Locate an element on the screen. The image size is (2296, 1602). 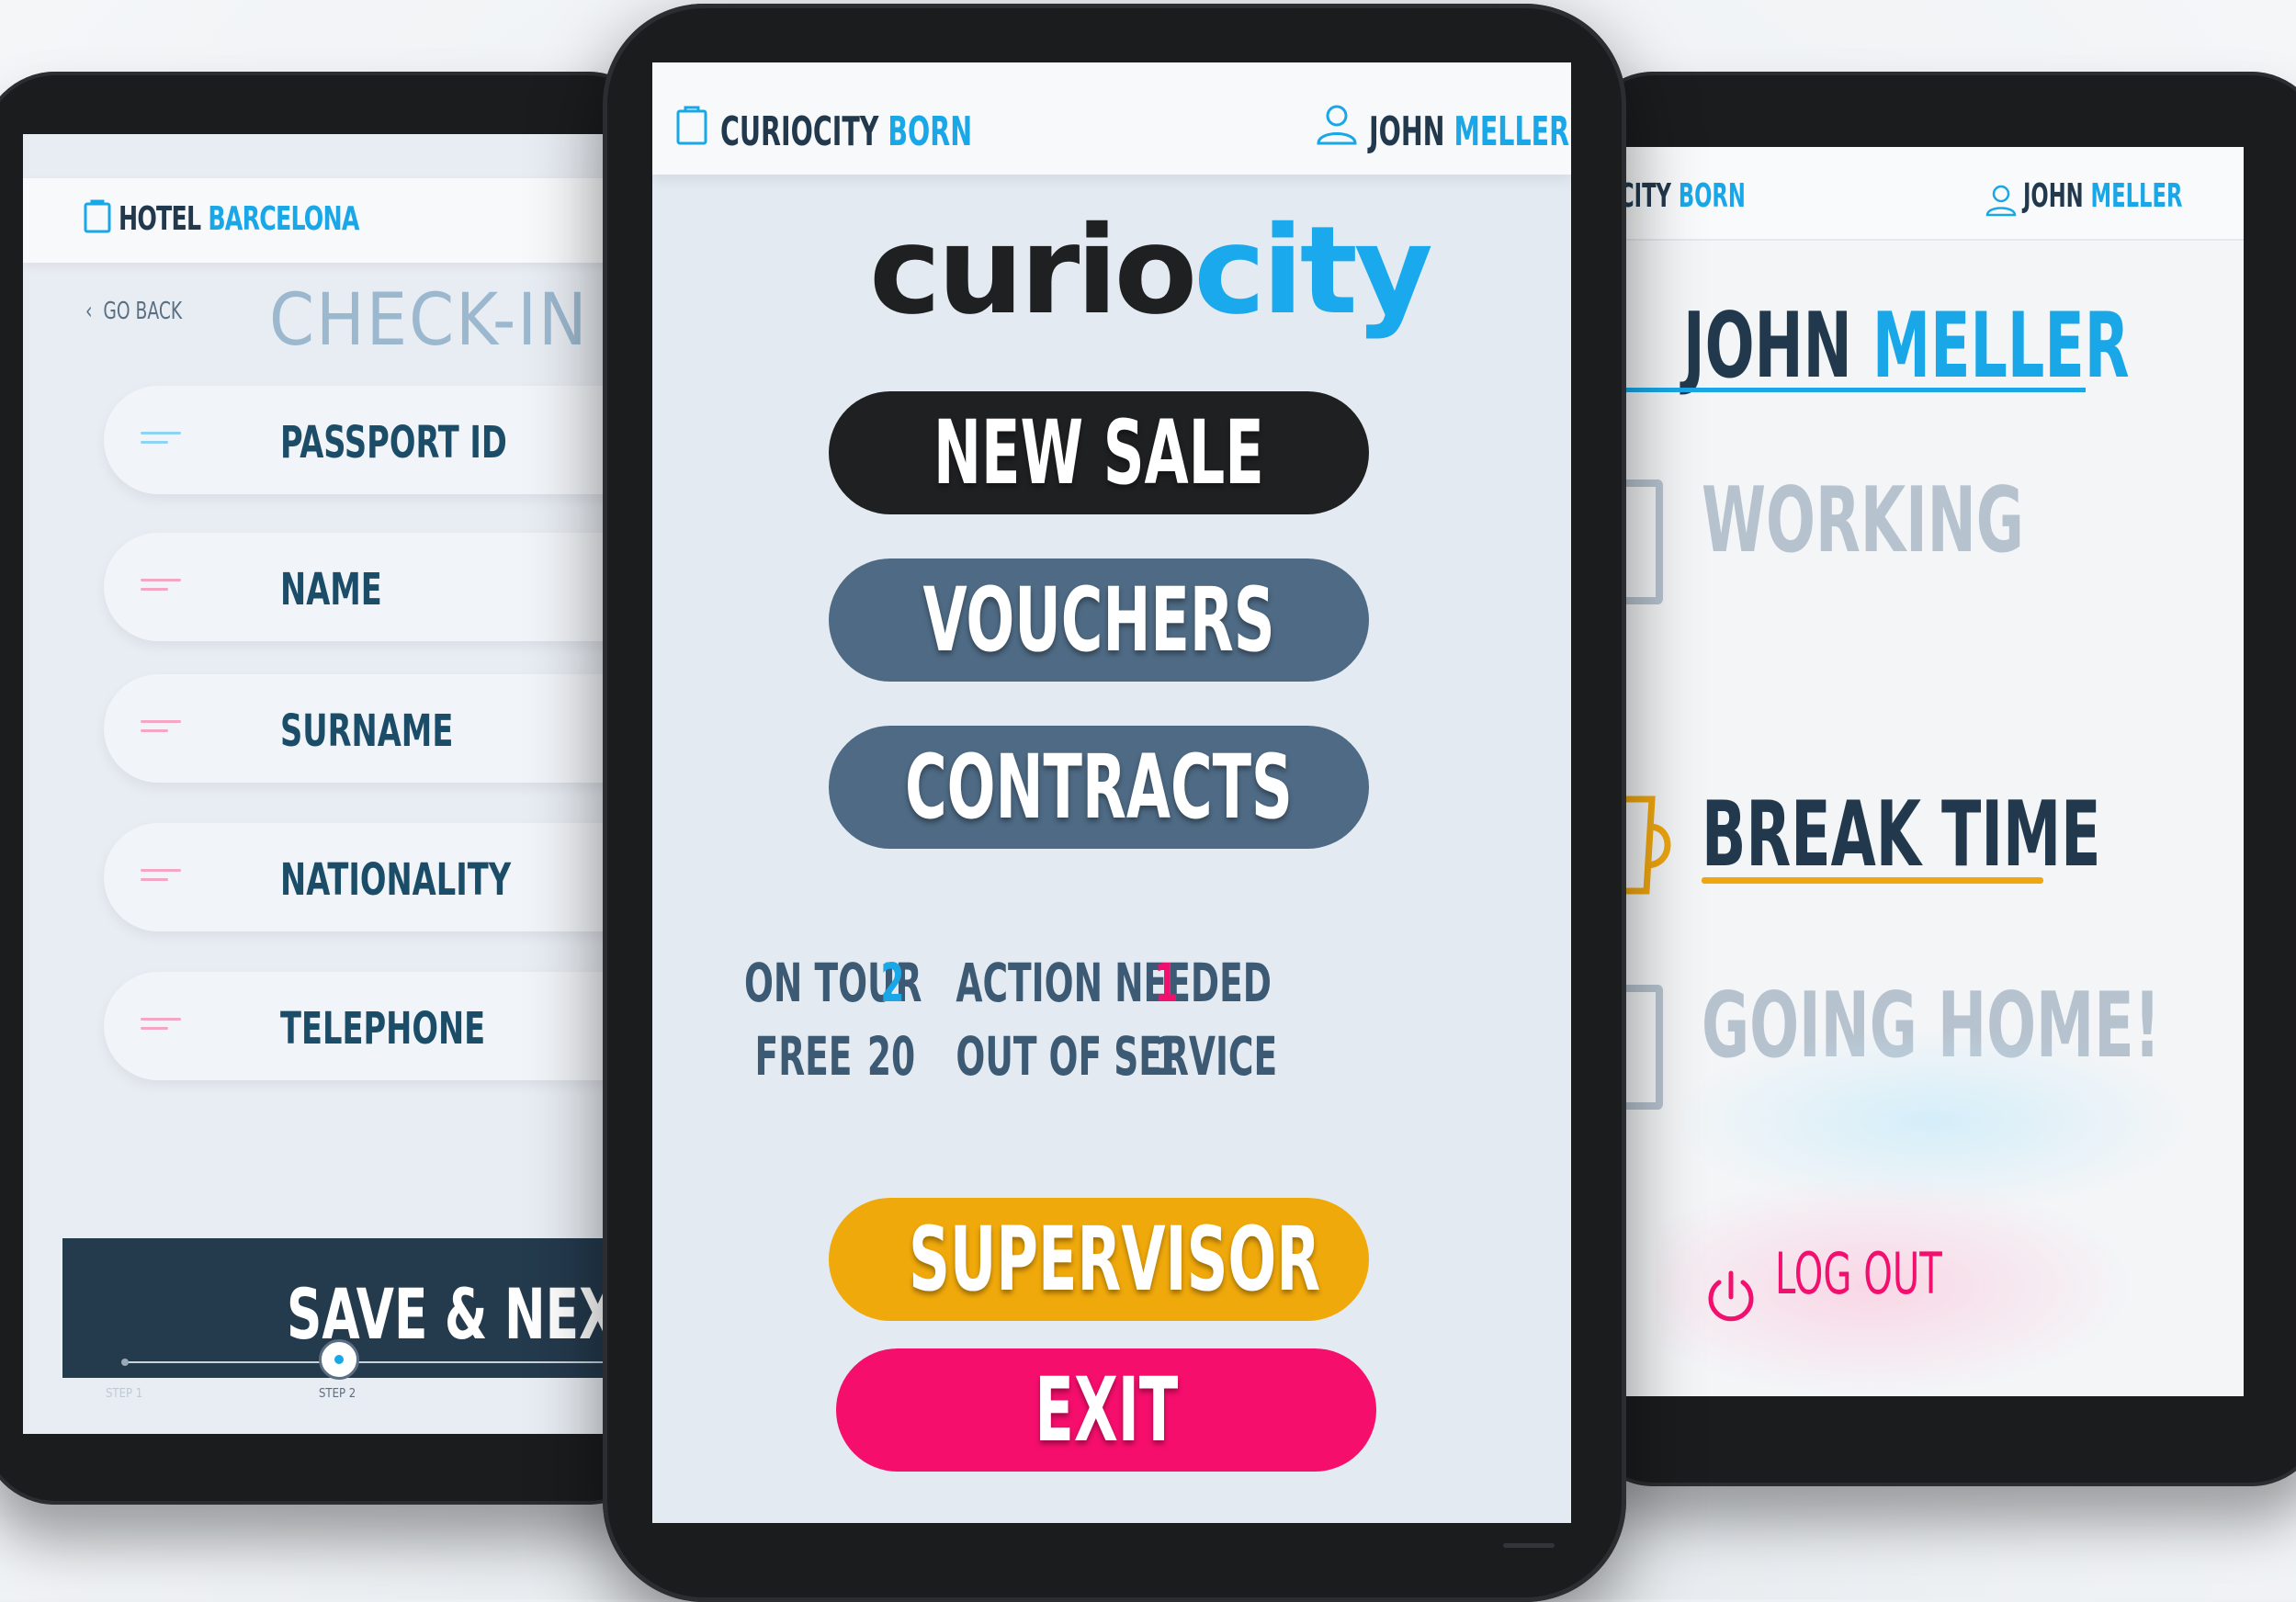
step-1-label: STEP 1 is located at coordinates (124, 1394).